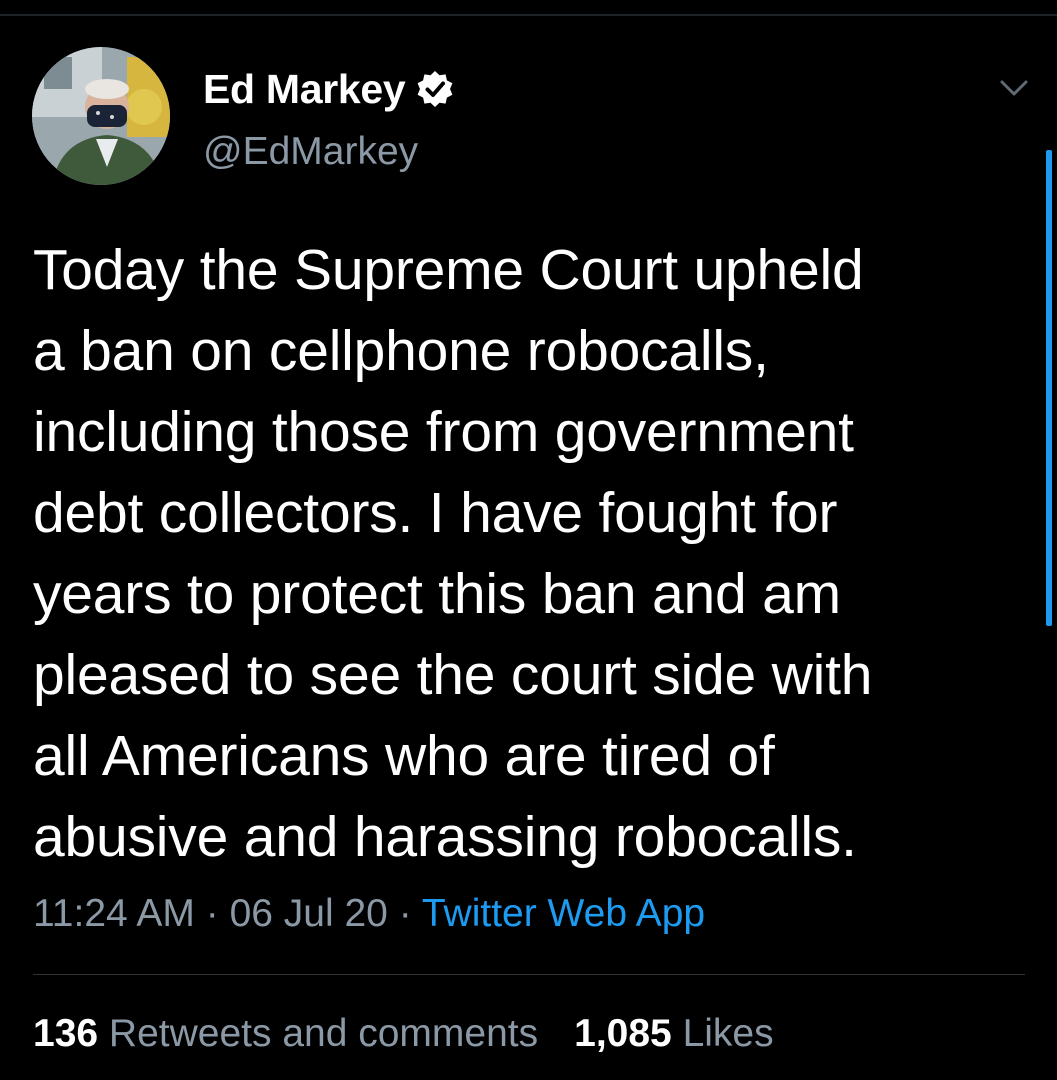 The width and height of the screenshot is (1057, 1080). What do you see at coordinates (401, 351) in the screenshot?
I see `tweet-text-line: a ban on cellphone robocalls,` at bounding box center [401, 351].